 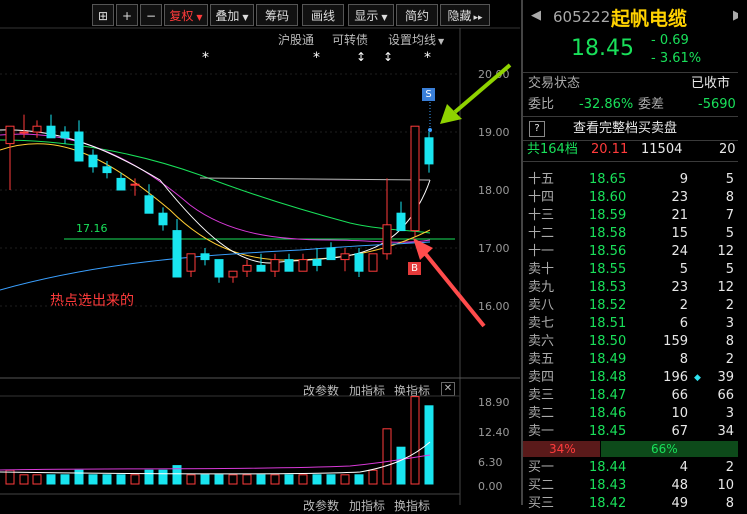 What do you see at coordinates (428, 94) in the screenshot?
I see `sell-signal-badge: S` at bounding box center [428, 94].